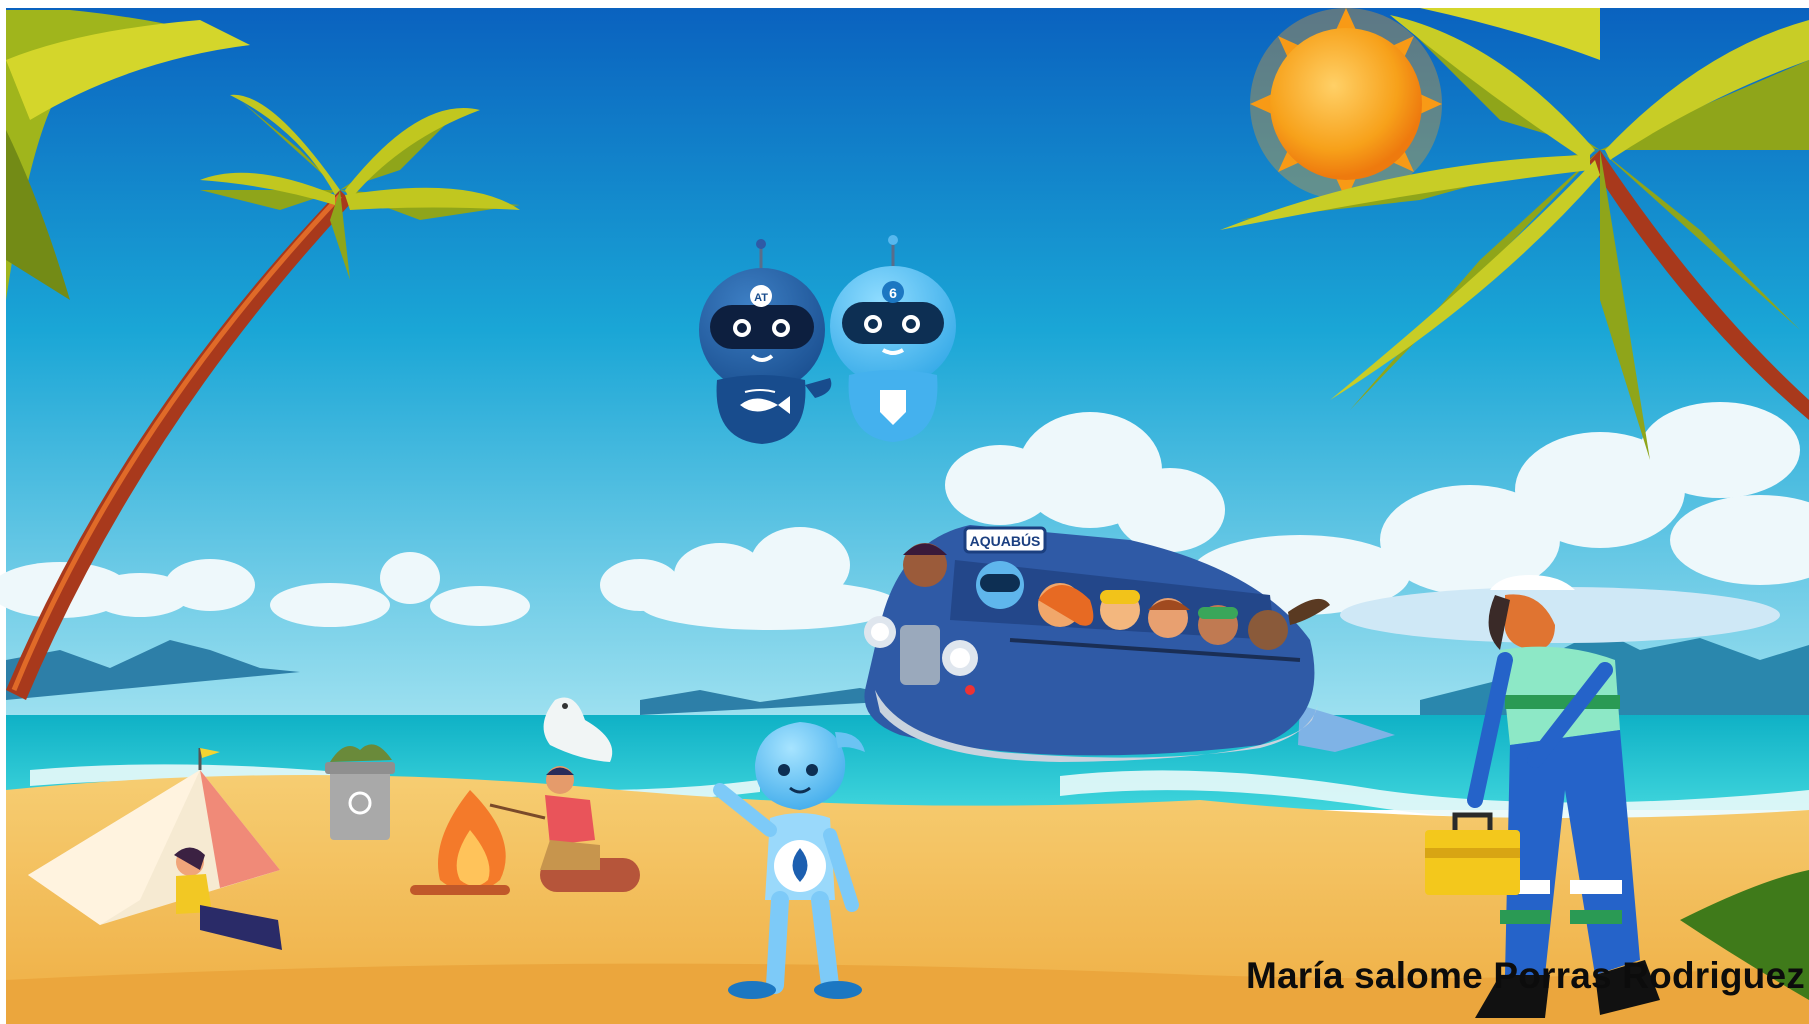  What do you see at coordinates (761, 298) in the screenshot?
I see `svg-text: AT` at bounding box center [761, 298].